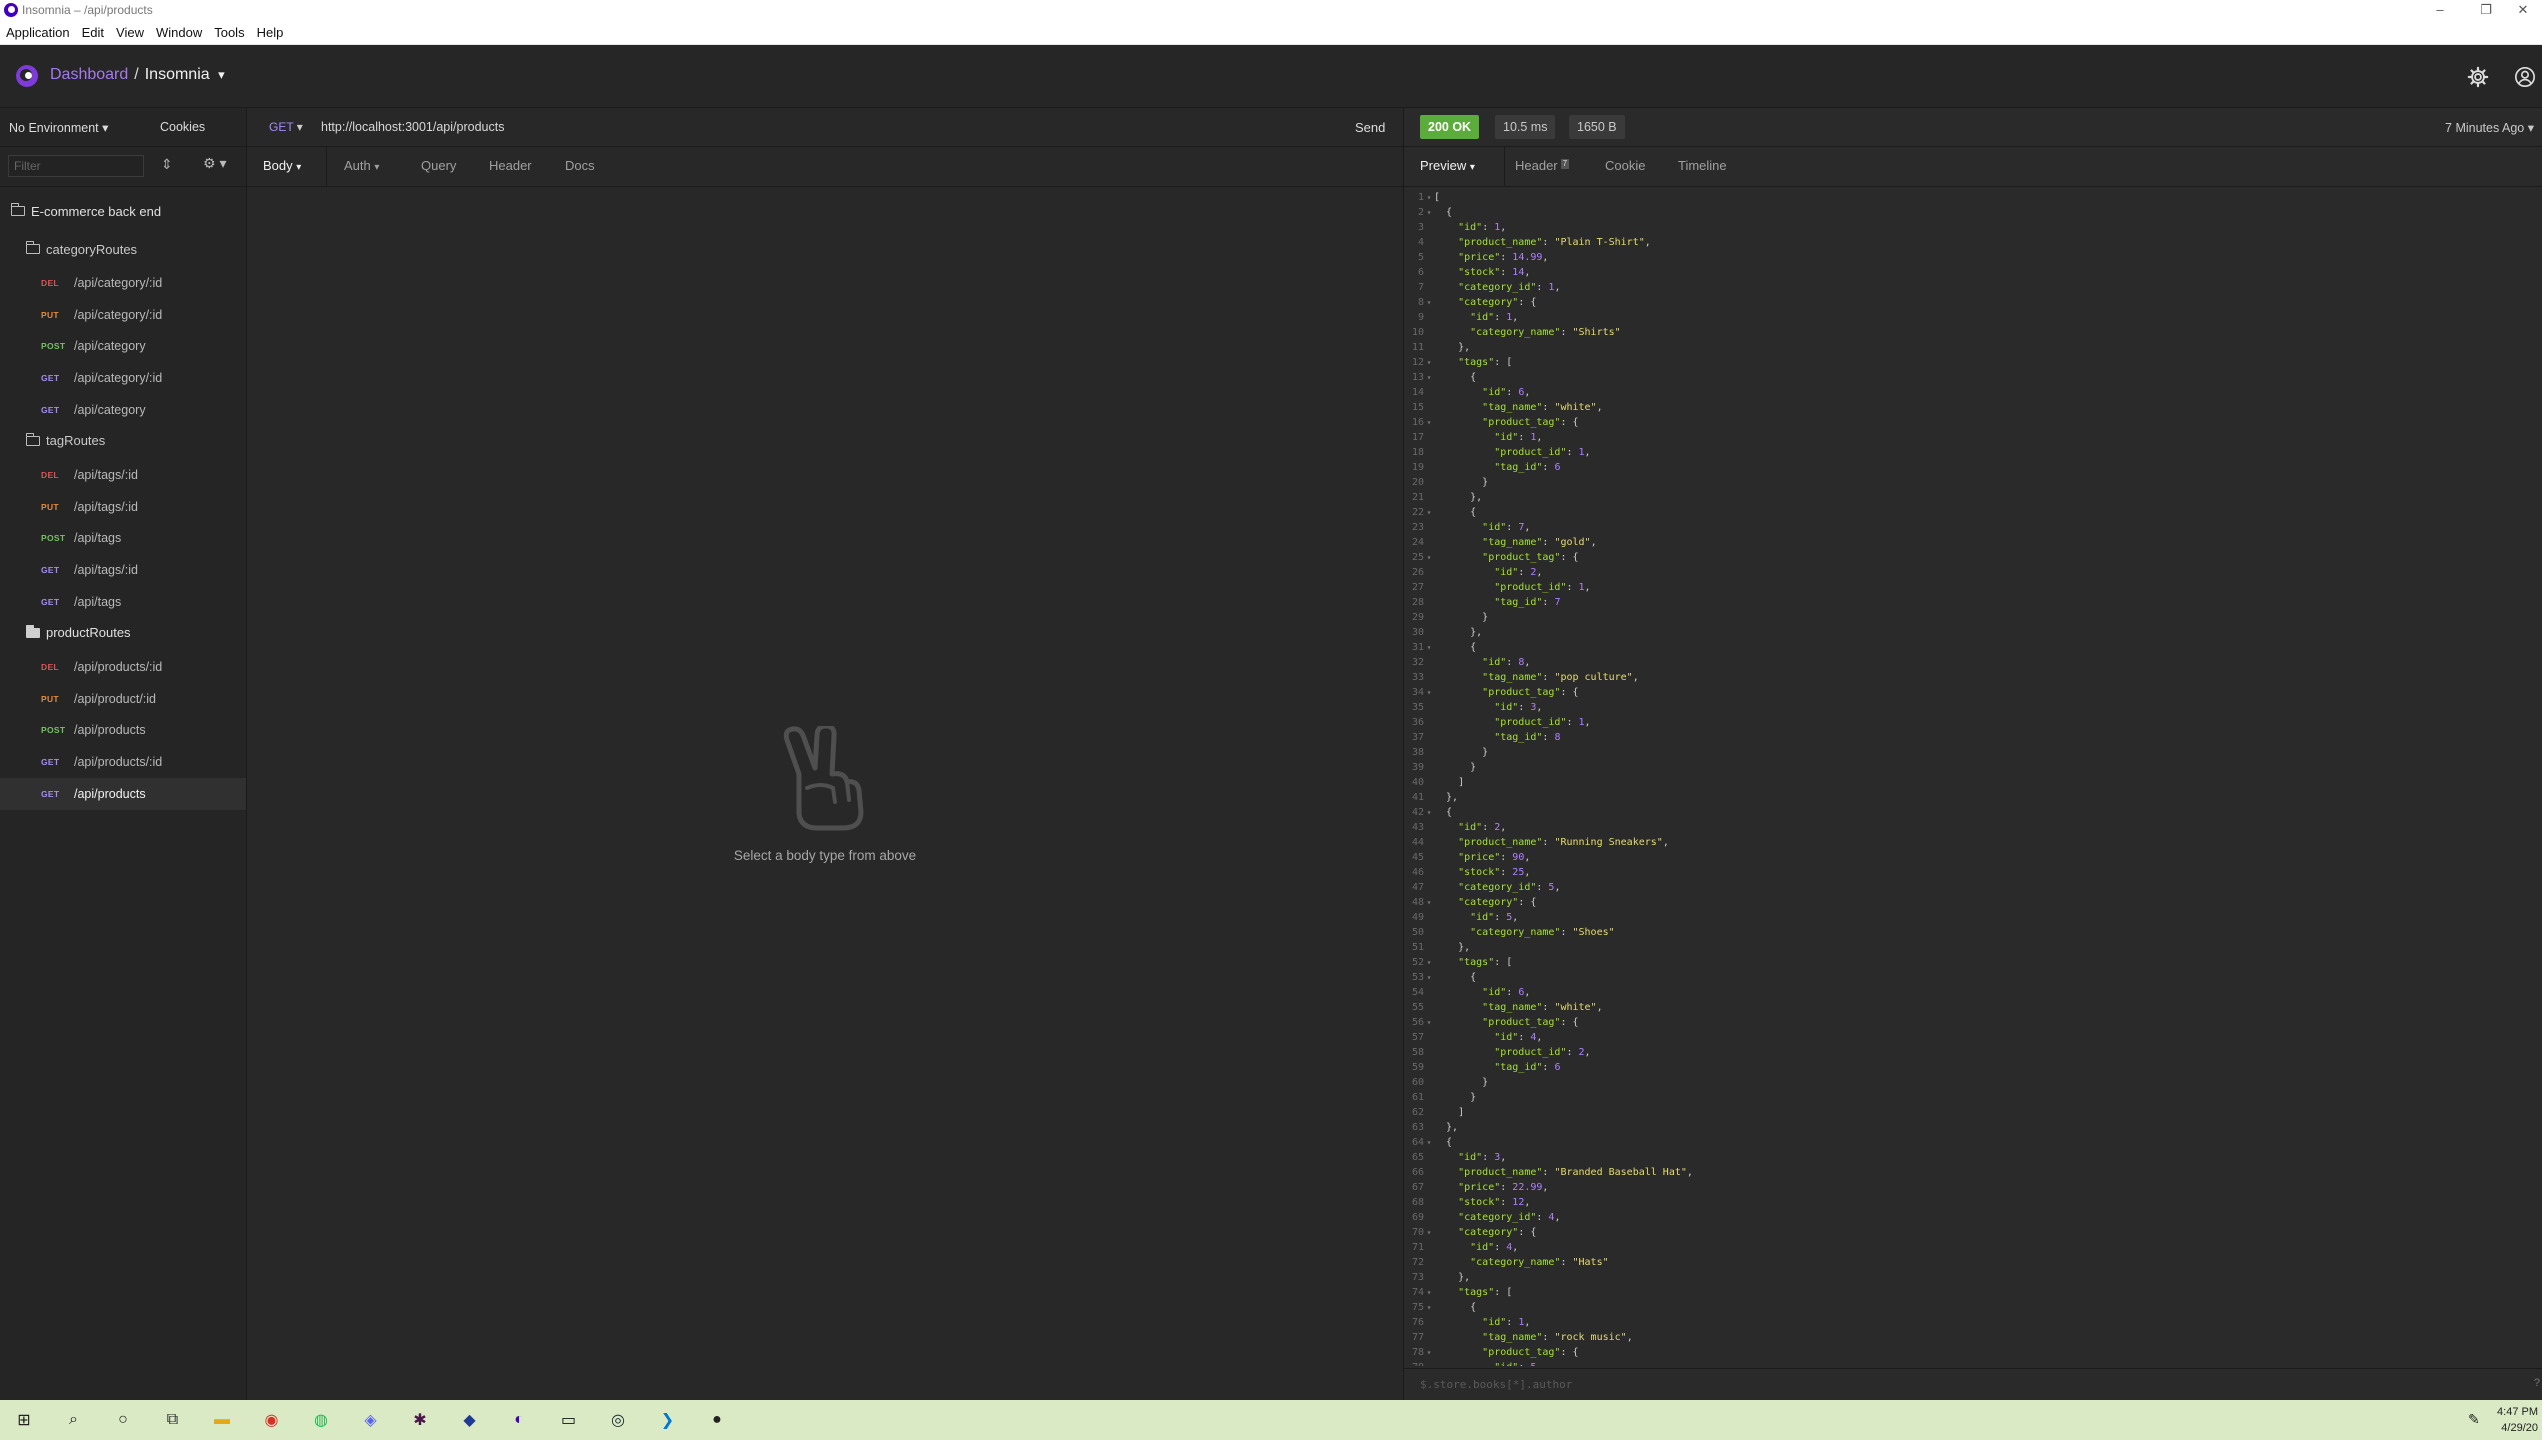 The width and height of the screenshot is (2542, 1440). What do you see at coordinates (1973, 977) in the screenshot?
I see `json-line: 53 ▾ {` at bounding box center [1973, 977].